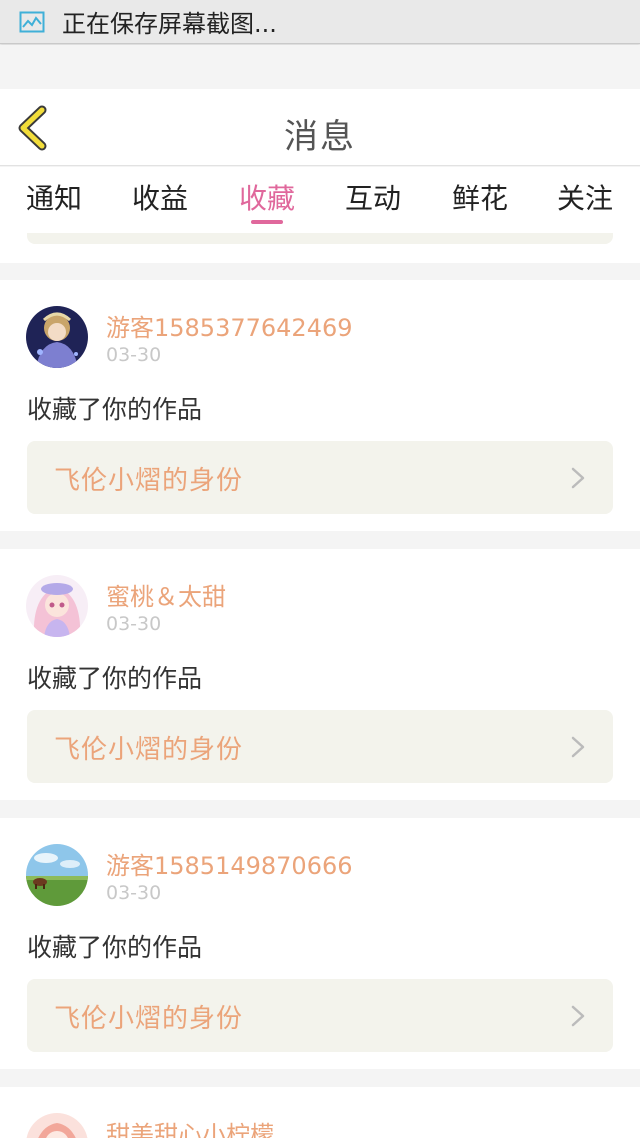 Image resolution: width=640 pixels, height=1138 pixels. What do you see at coordinates (480, 197) in the screenshot?
I see `tab-flowers: 鲜花` at bounding box center [480, 197].